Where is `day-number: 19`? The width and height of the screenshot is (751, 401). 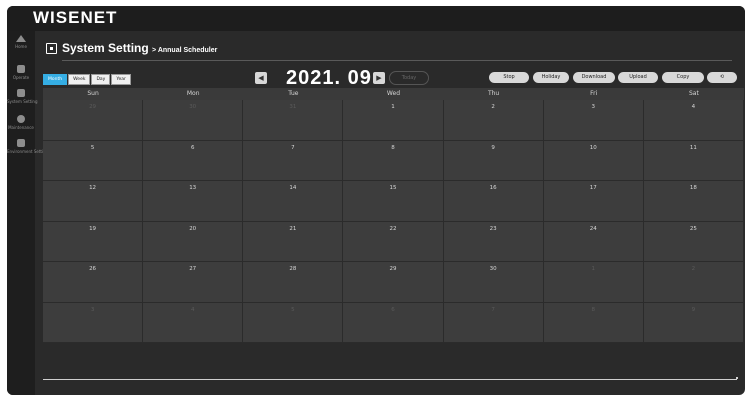
day-number: 19 is located at coordinates (93, 228).